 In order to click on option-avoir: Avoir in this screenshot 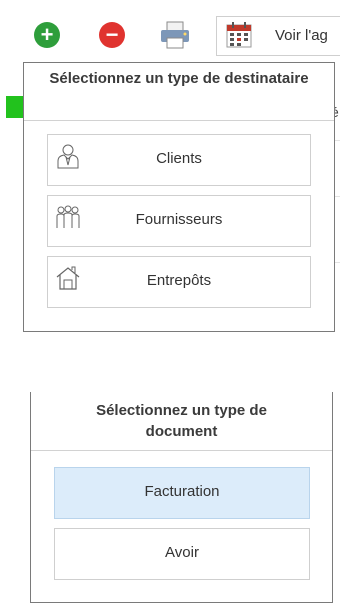, I will do `click(182, 554)`.